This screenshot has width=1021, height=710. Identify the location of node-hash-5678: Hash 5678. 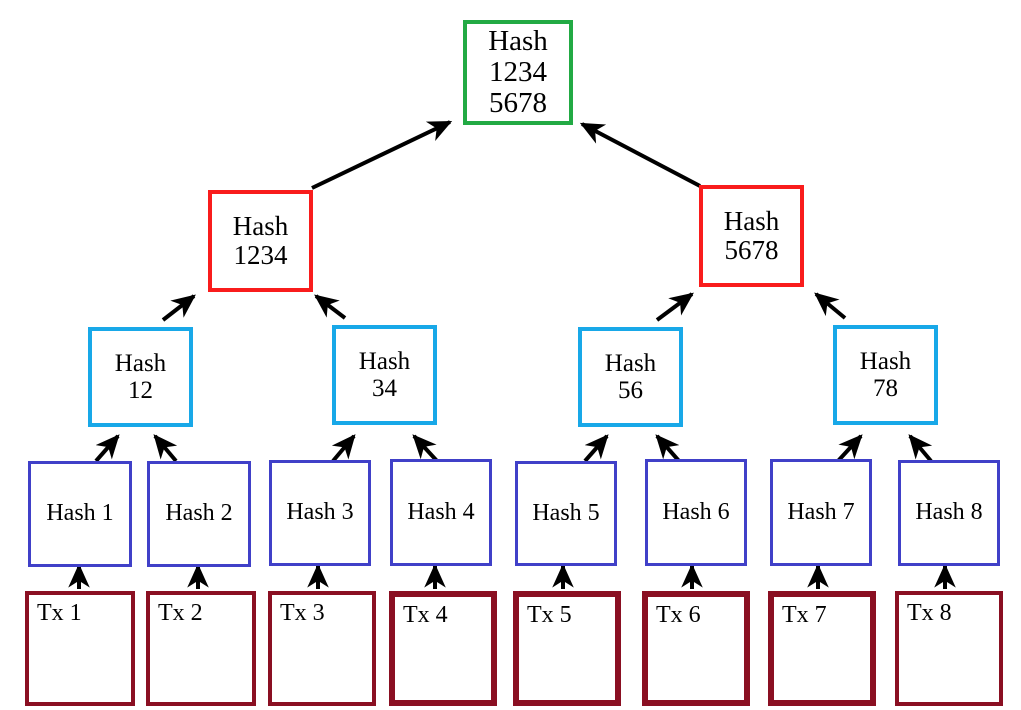
(751, 236).